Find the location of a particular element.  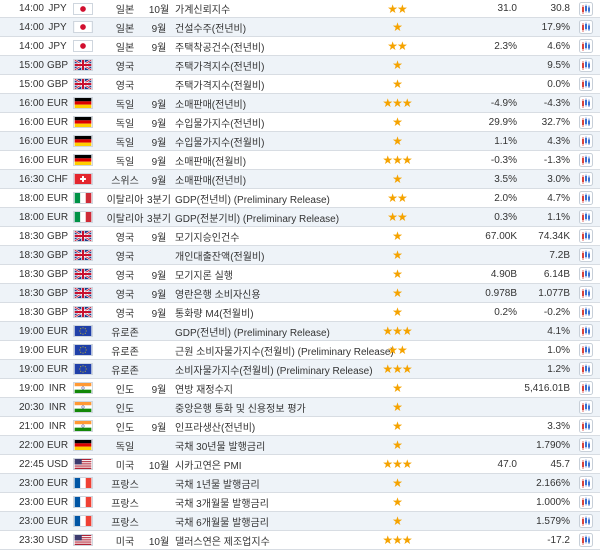

event-name: 주택착공건수(전년비) is located at coordinates (275, 46).